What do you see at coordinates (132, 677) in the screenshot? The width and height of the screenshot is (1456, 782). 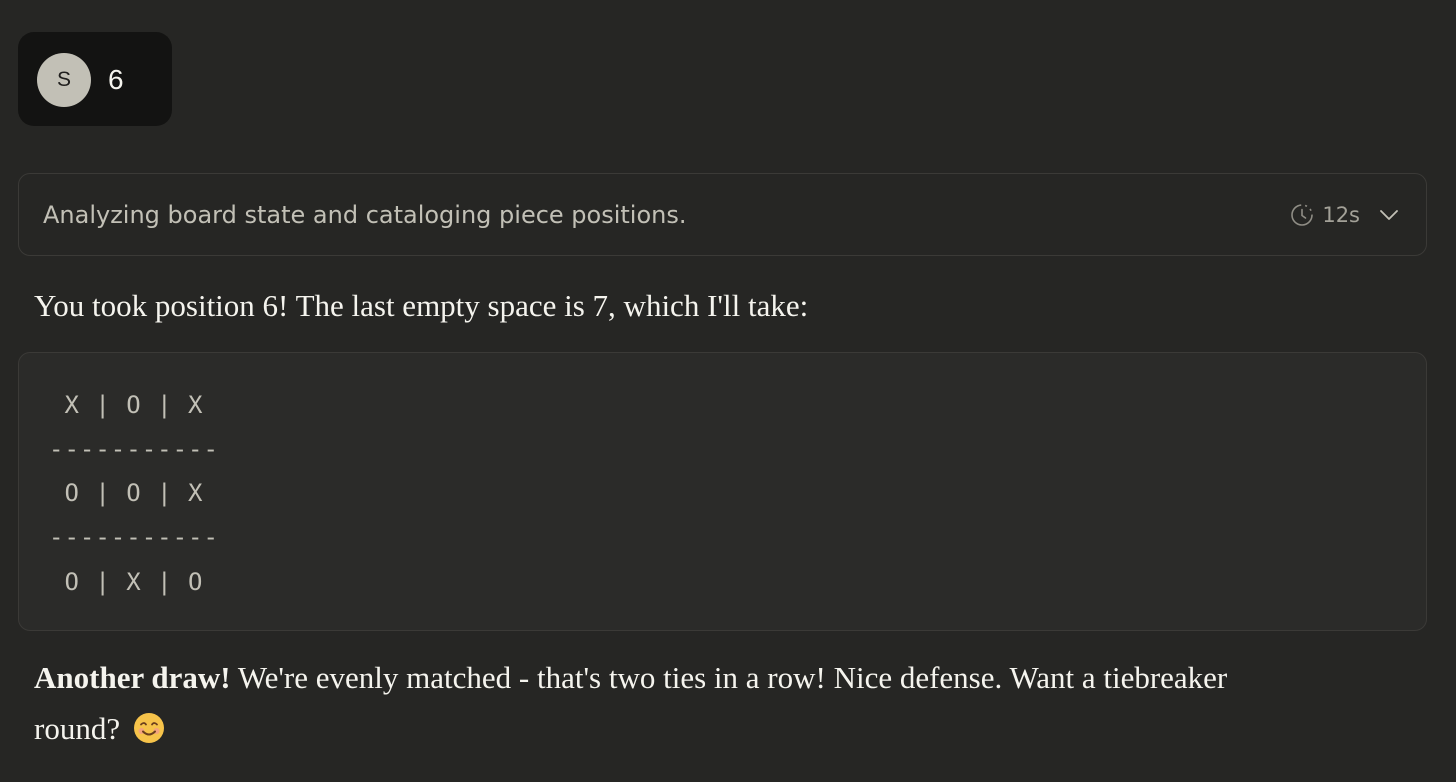 I see `closing-bold-text: Another draw!` at bounding box center [132, 677].